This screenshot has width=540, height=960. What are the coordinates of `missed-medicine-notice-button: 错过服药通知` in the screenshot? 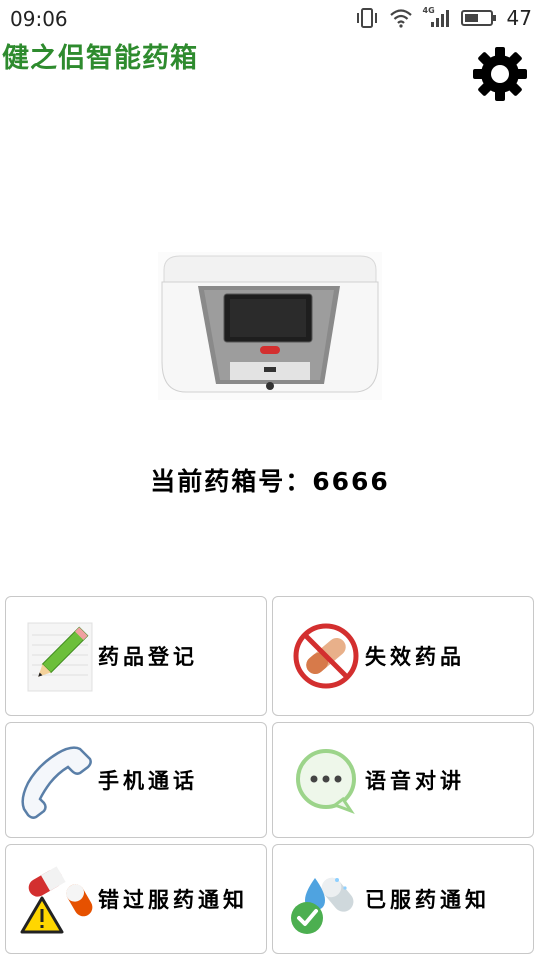 It's located at (136, 899).